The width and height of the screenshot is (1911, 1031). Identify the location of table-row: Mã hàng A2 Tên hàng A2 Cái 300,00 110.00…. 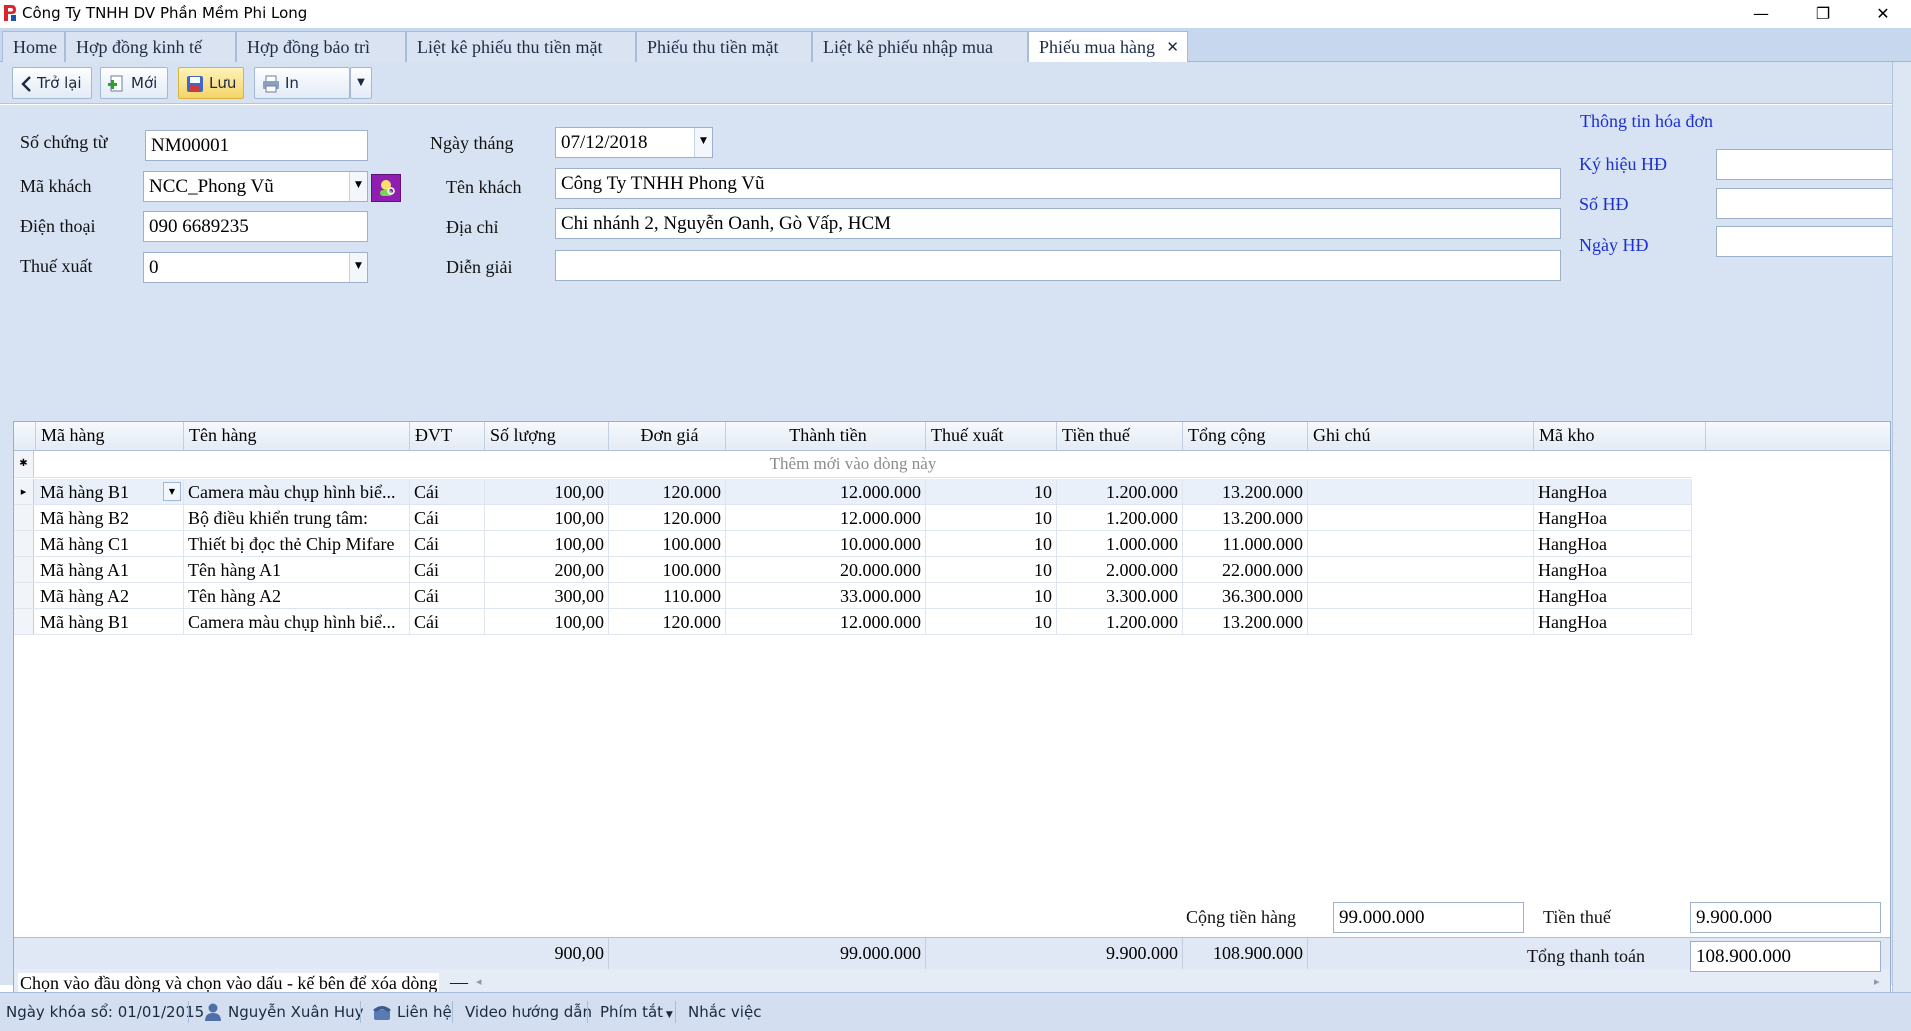
(853, 596).